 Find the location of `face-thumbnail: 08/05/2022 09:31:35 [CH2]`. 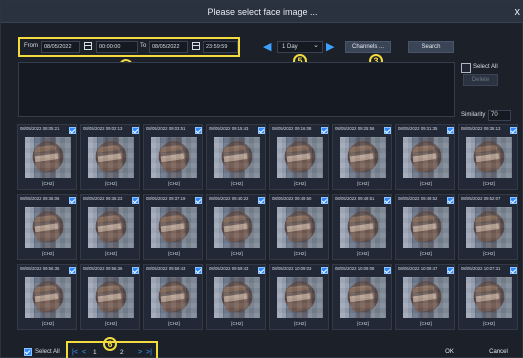

face-thumbnail: 08/05/2022 09:31:35 [CH2] is located at coordinates (425, 157).